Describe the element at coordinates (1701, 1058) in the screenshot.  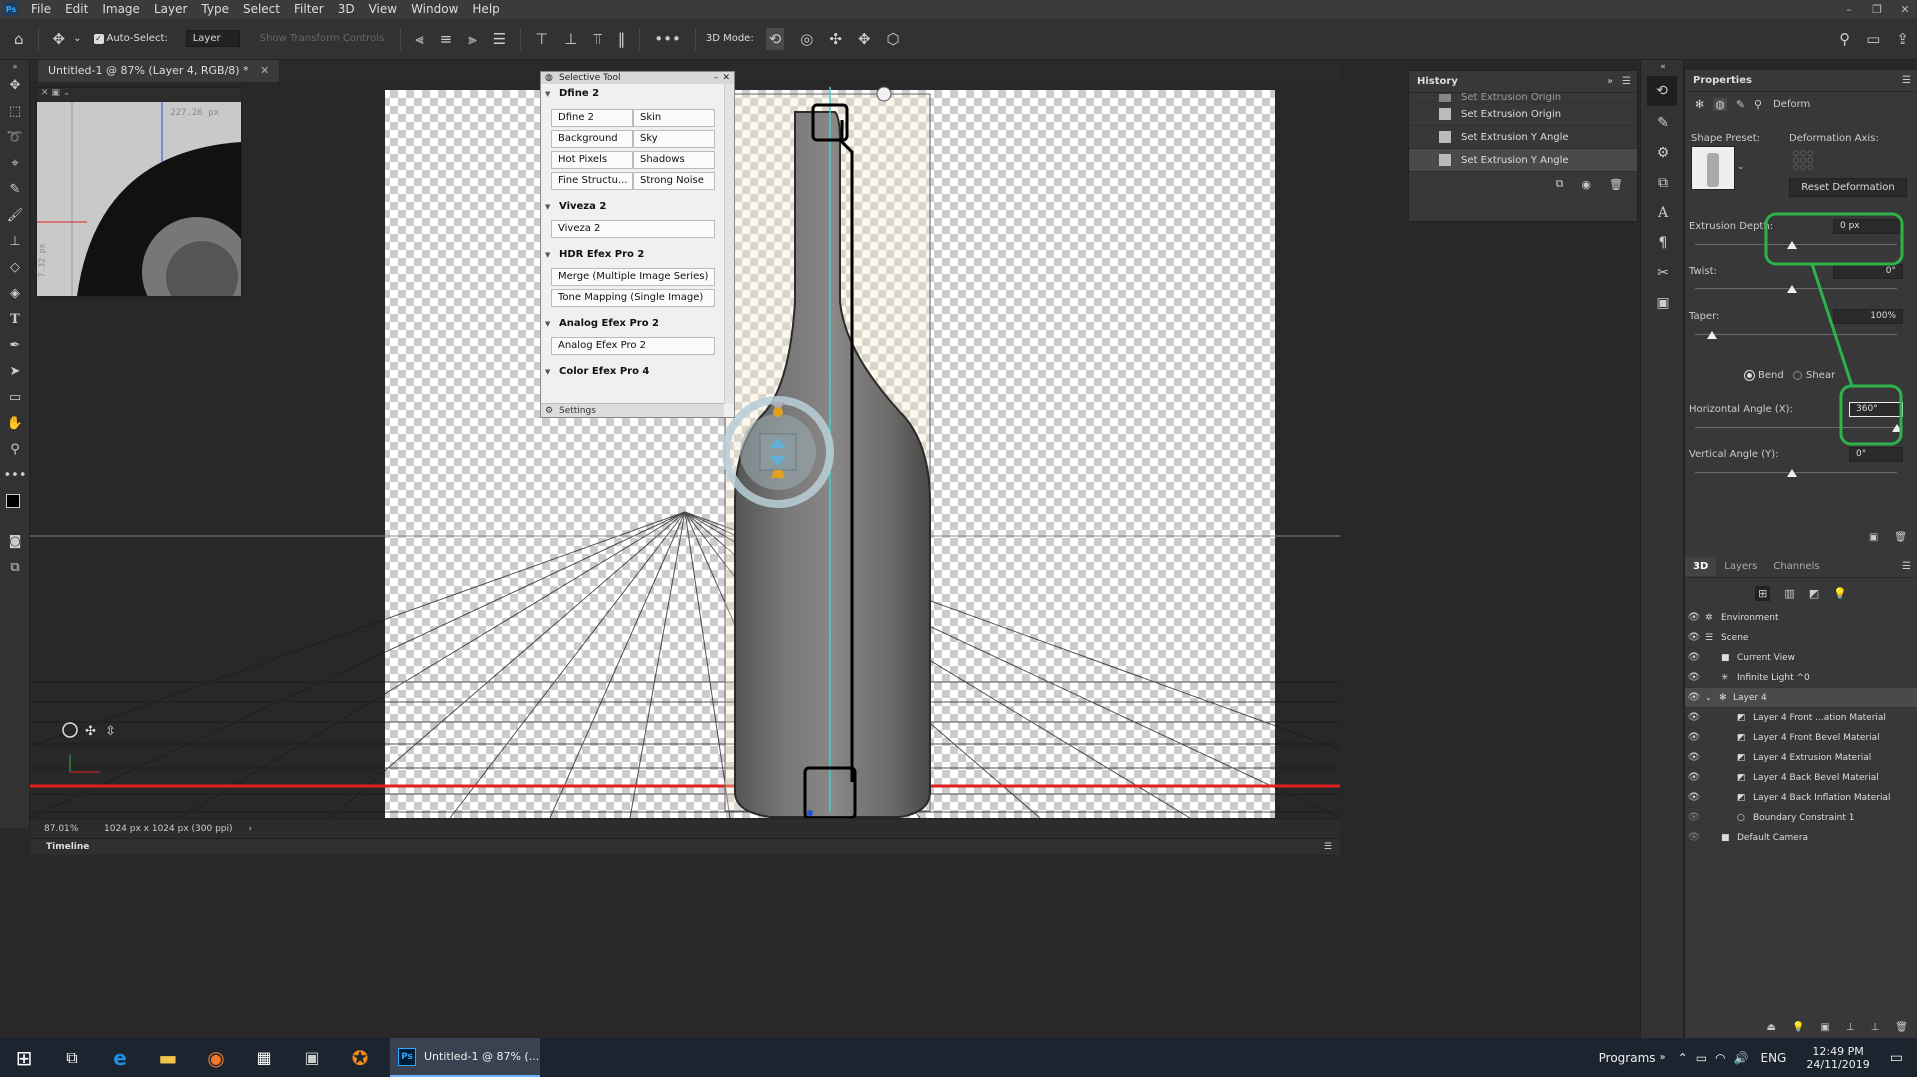
I see `network-icon: ▭` at that location.